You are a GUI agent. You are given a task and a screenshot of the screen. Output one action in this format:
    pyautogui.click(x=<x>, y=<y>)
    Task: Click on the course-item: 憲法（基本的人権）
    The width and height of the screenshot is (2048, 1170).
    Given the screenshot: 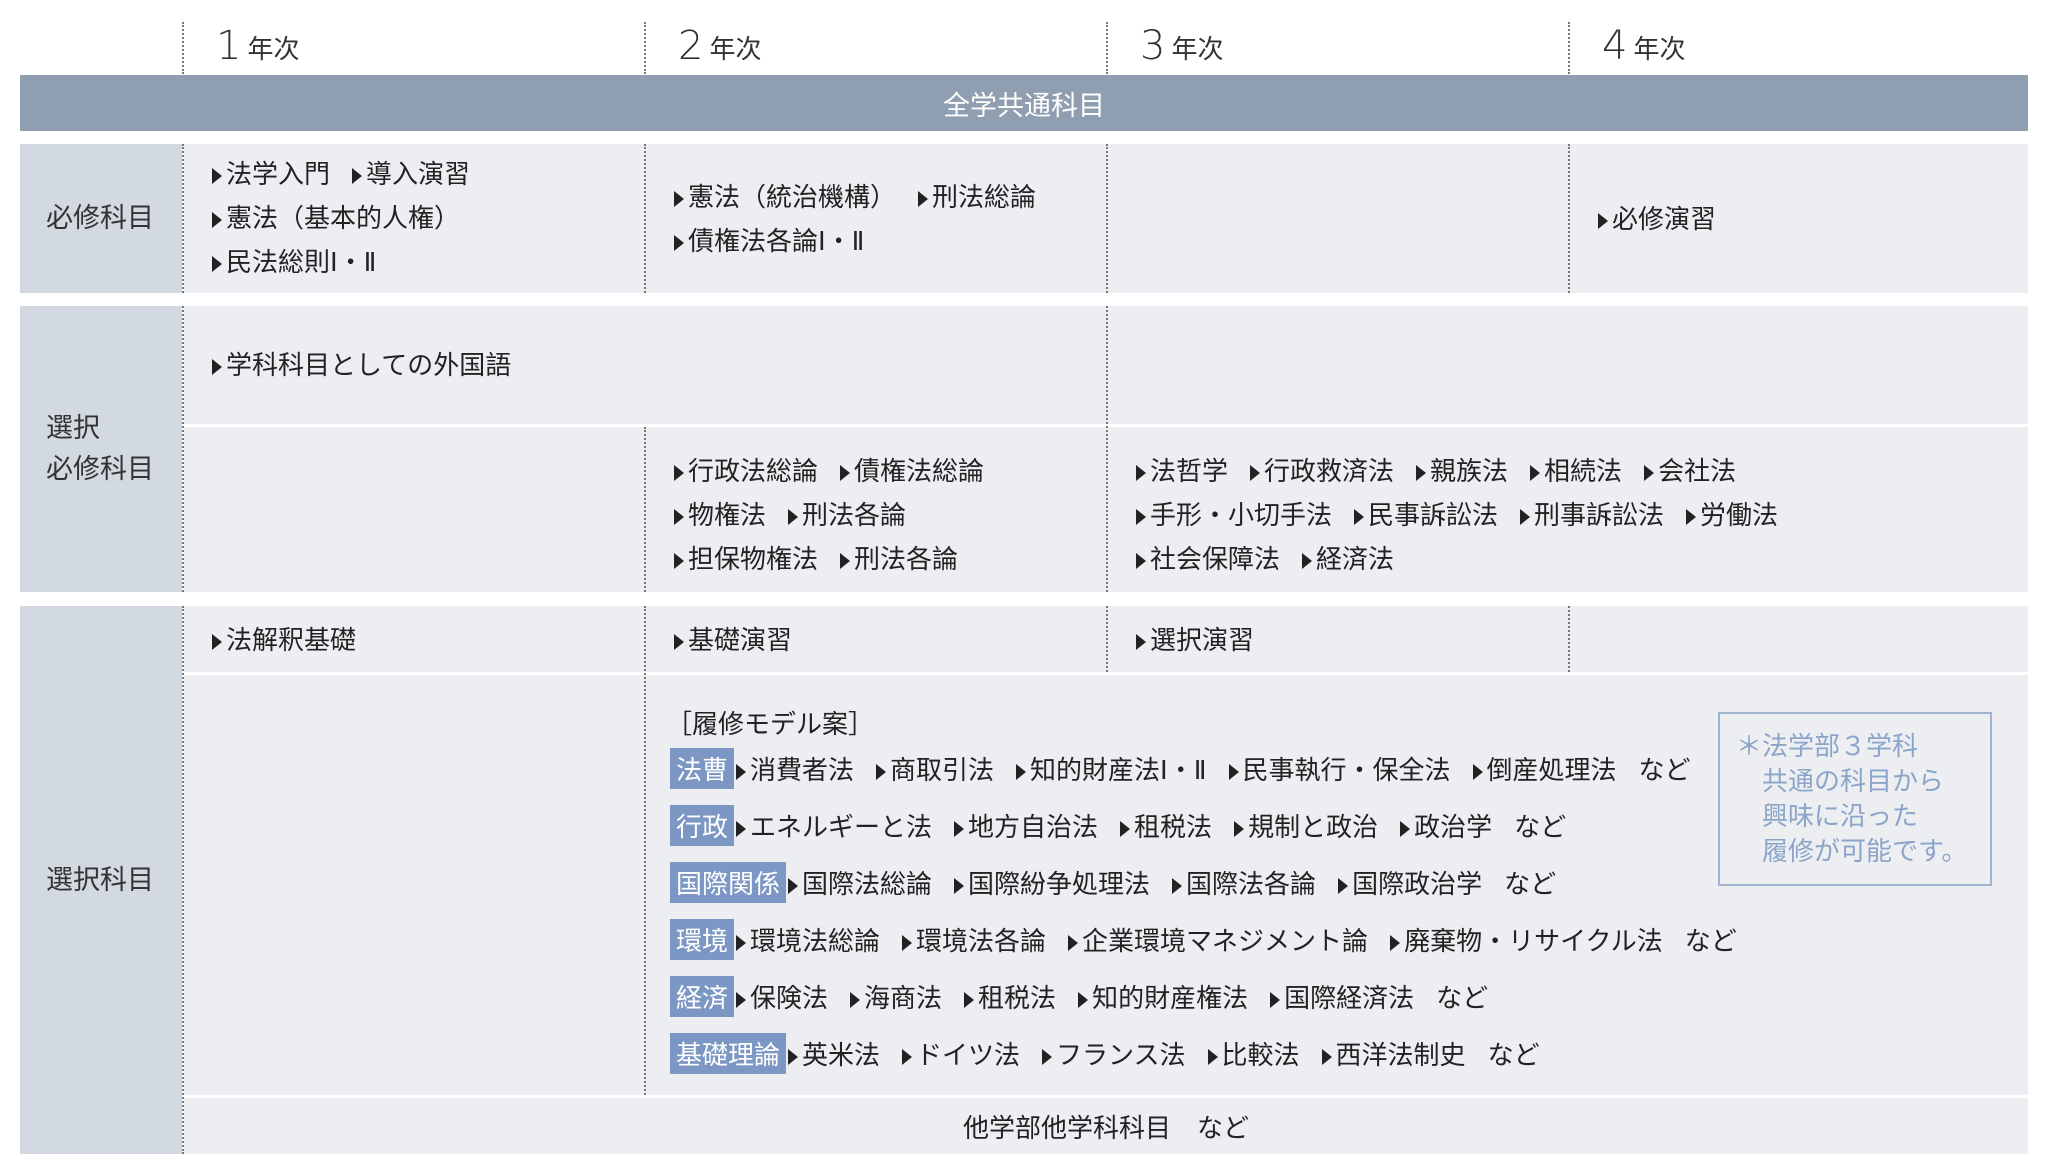 What is the action you would take?
    pyautogui.click(x=336, y=219)
    